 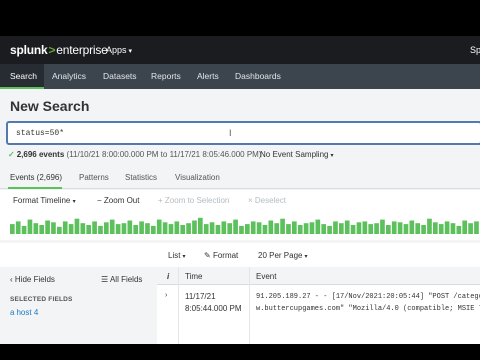 I want to click on nav-search: Search, so click(x=22, y=76).